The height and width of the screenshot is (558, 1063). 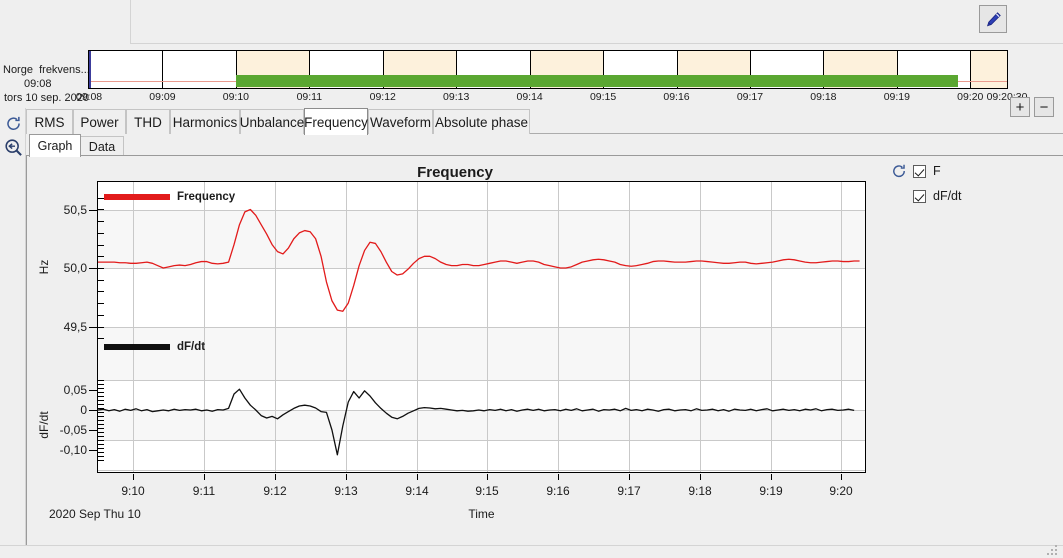 I want to click on tab-unbalance: Unbalance, so click(x=272, y=121).